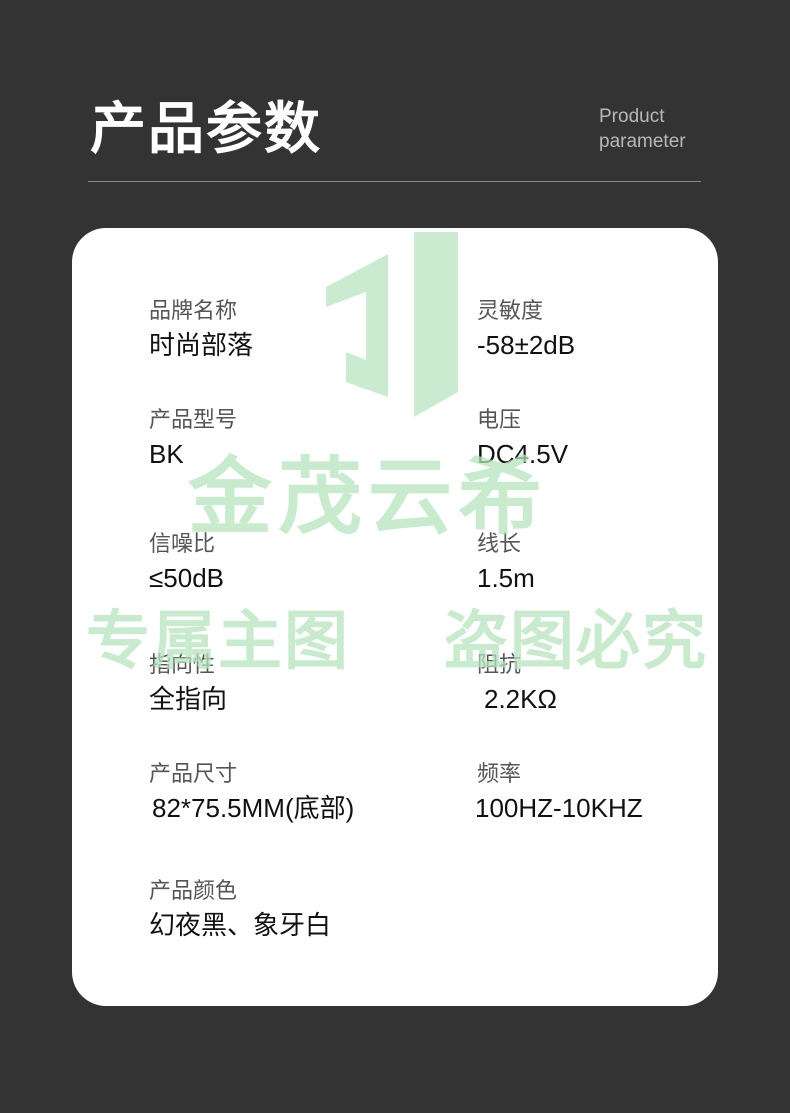 The width and height of the screenshot is (790, 1113). What do you see at coordinates (526, 345) in the screenshot?
I see `param-value: -58±2dB` at bounding box center [526, 345].